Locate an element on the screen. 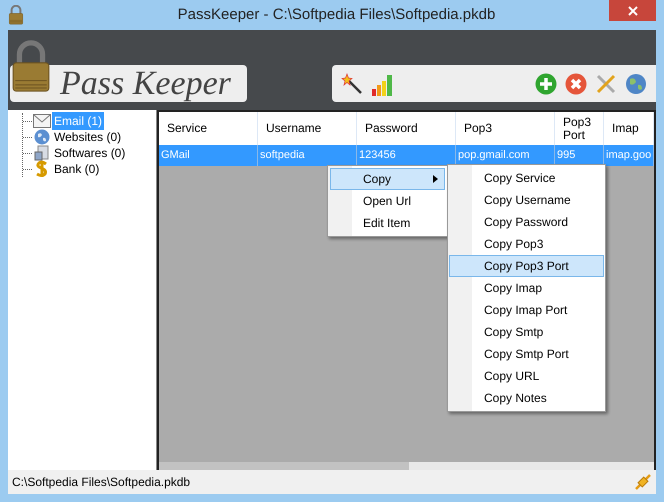  dollar-icon is located at coordinates (42, 169).